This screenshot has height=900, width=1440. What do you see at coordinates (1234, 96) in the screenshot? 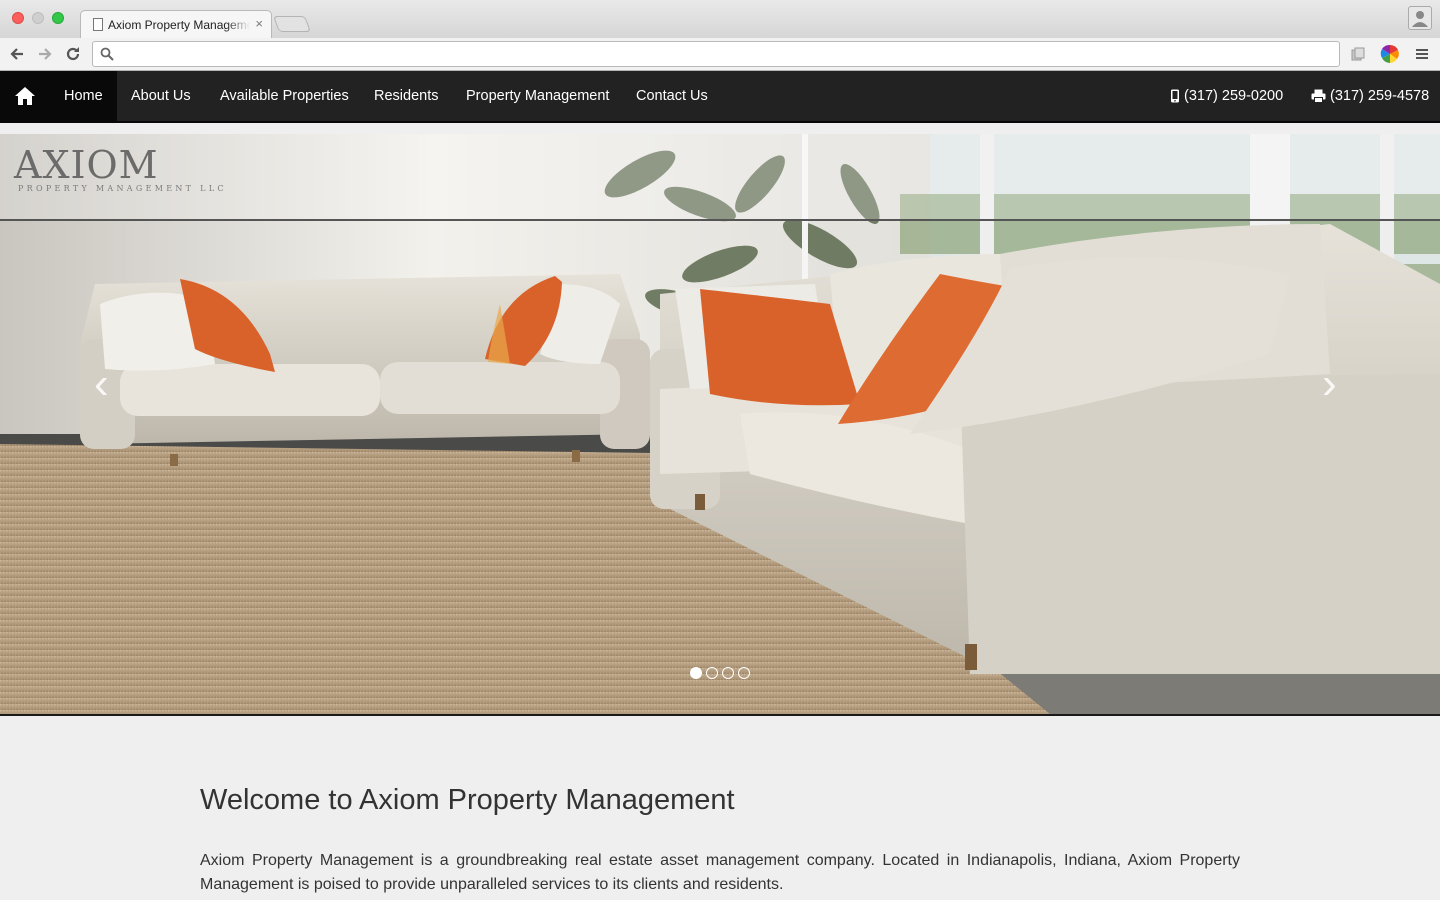
I see `phone-number: (317) 259-0200` at bounding box center [1234, 96].